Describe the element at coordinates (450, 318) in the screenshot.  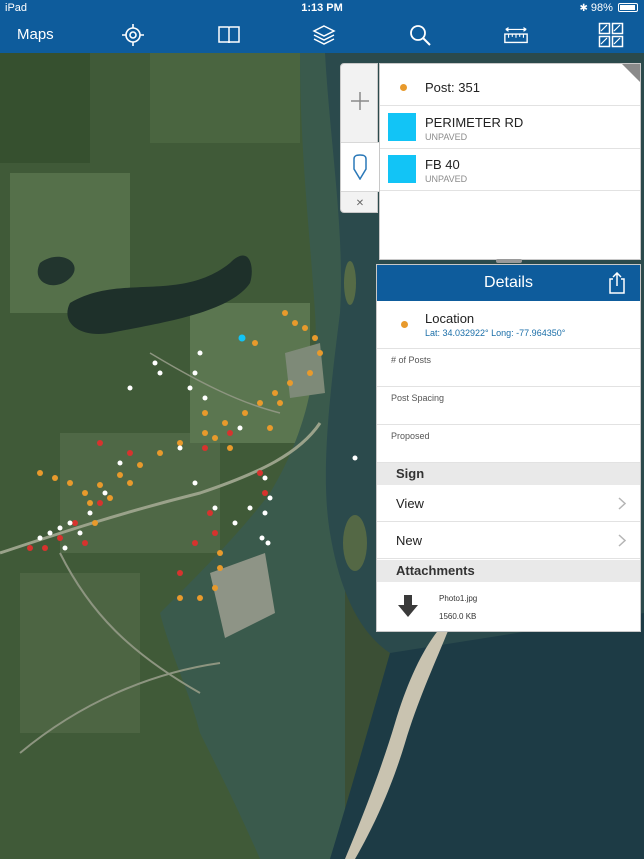
I see `location-label: Location` at that location.